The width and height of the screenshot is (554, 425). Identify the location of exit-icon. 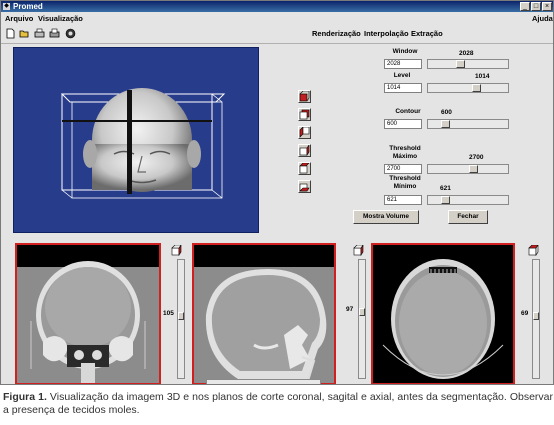
(70, 33).